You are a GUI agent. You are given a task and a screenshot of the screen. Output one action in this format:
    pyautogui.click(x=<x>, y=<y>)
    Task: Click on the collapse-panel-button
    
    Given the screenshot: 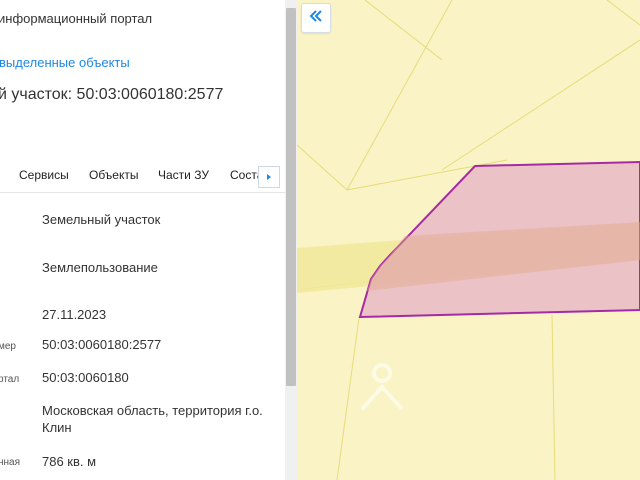 What is the action you would take?
    pyautogui.click(x=316, y=18)
    